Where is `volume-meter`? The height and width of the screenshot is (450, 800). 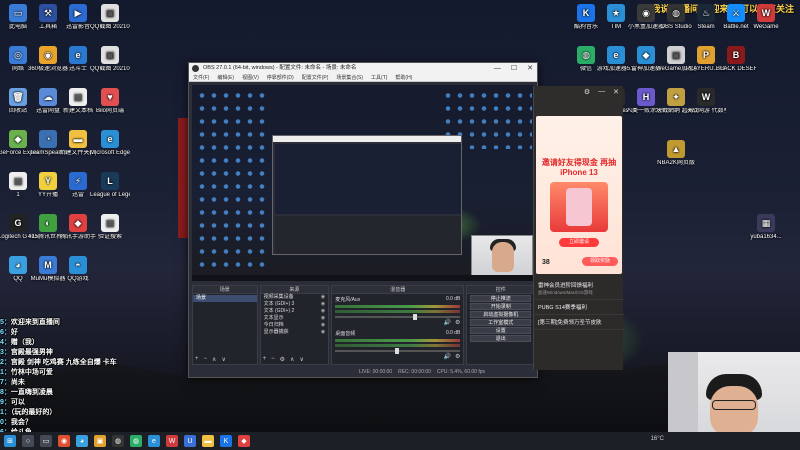
volume-meter is located at coordinates (398, 340).